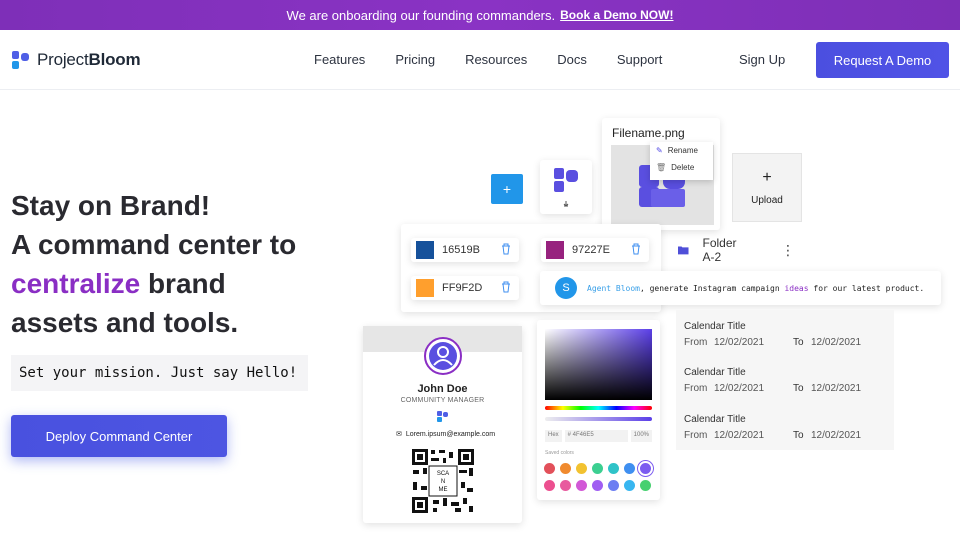 This screenshot has width=960, height=540. Describe the element at coordinates (788, 250) in the screenshot. I see `more-options-icon: ⋮` at that location.